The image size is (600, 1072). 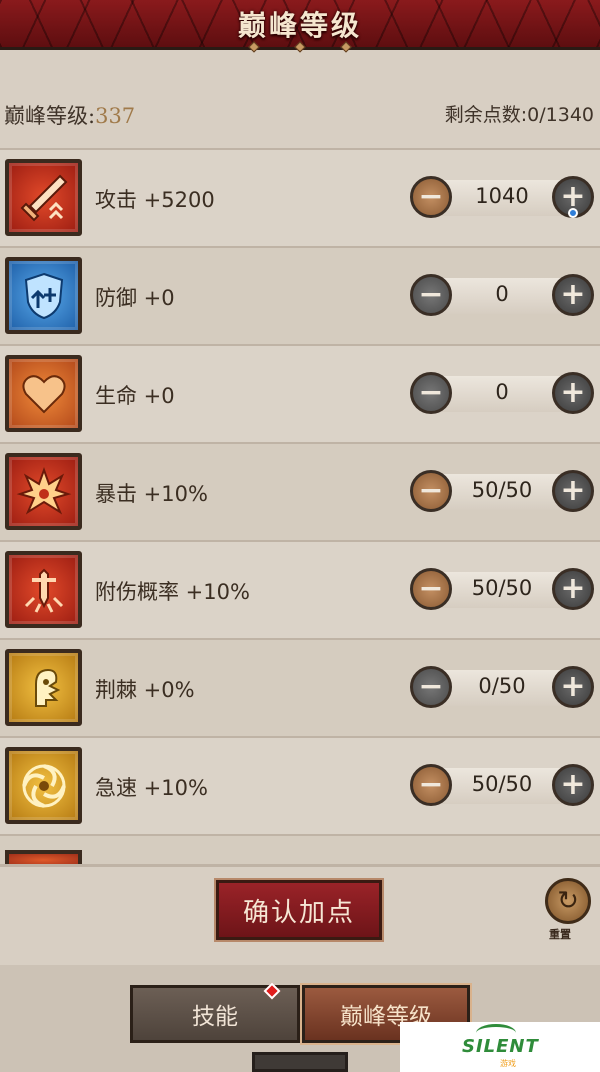 What do you see at coordinates (172, 592) in the screenshot?
I see `stat-label: 附伤概率 +10%` at bounding box center [172, 592].